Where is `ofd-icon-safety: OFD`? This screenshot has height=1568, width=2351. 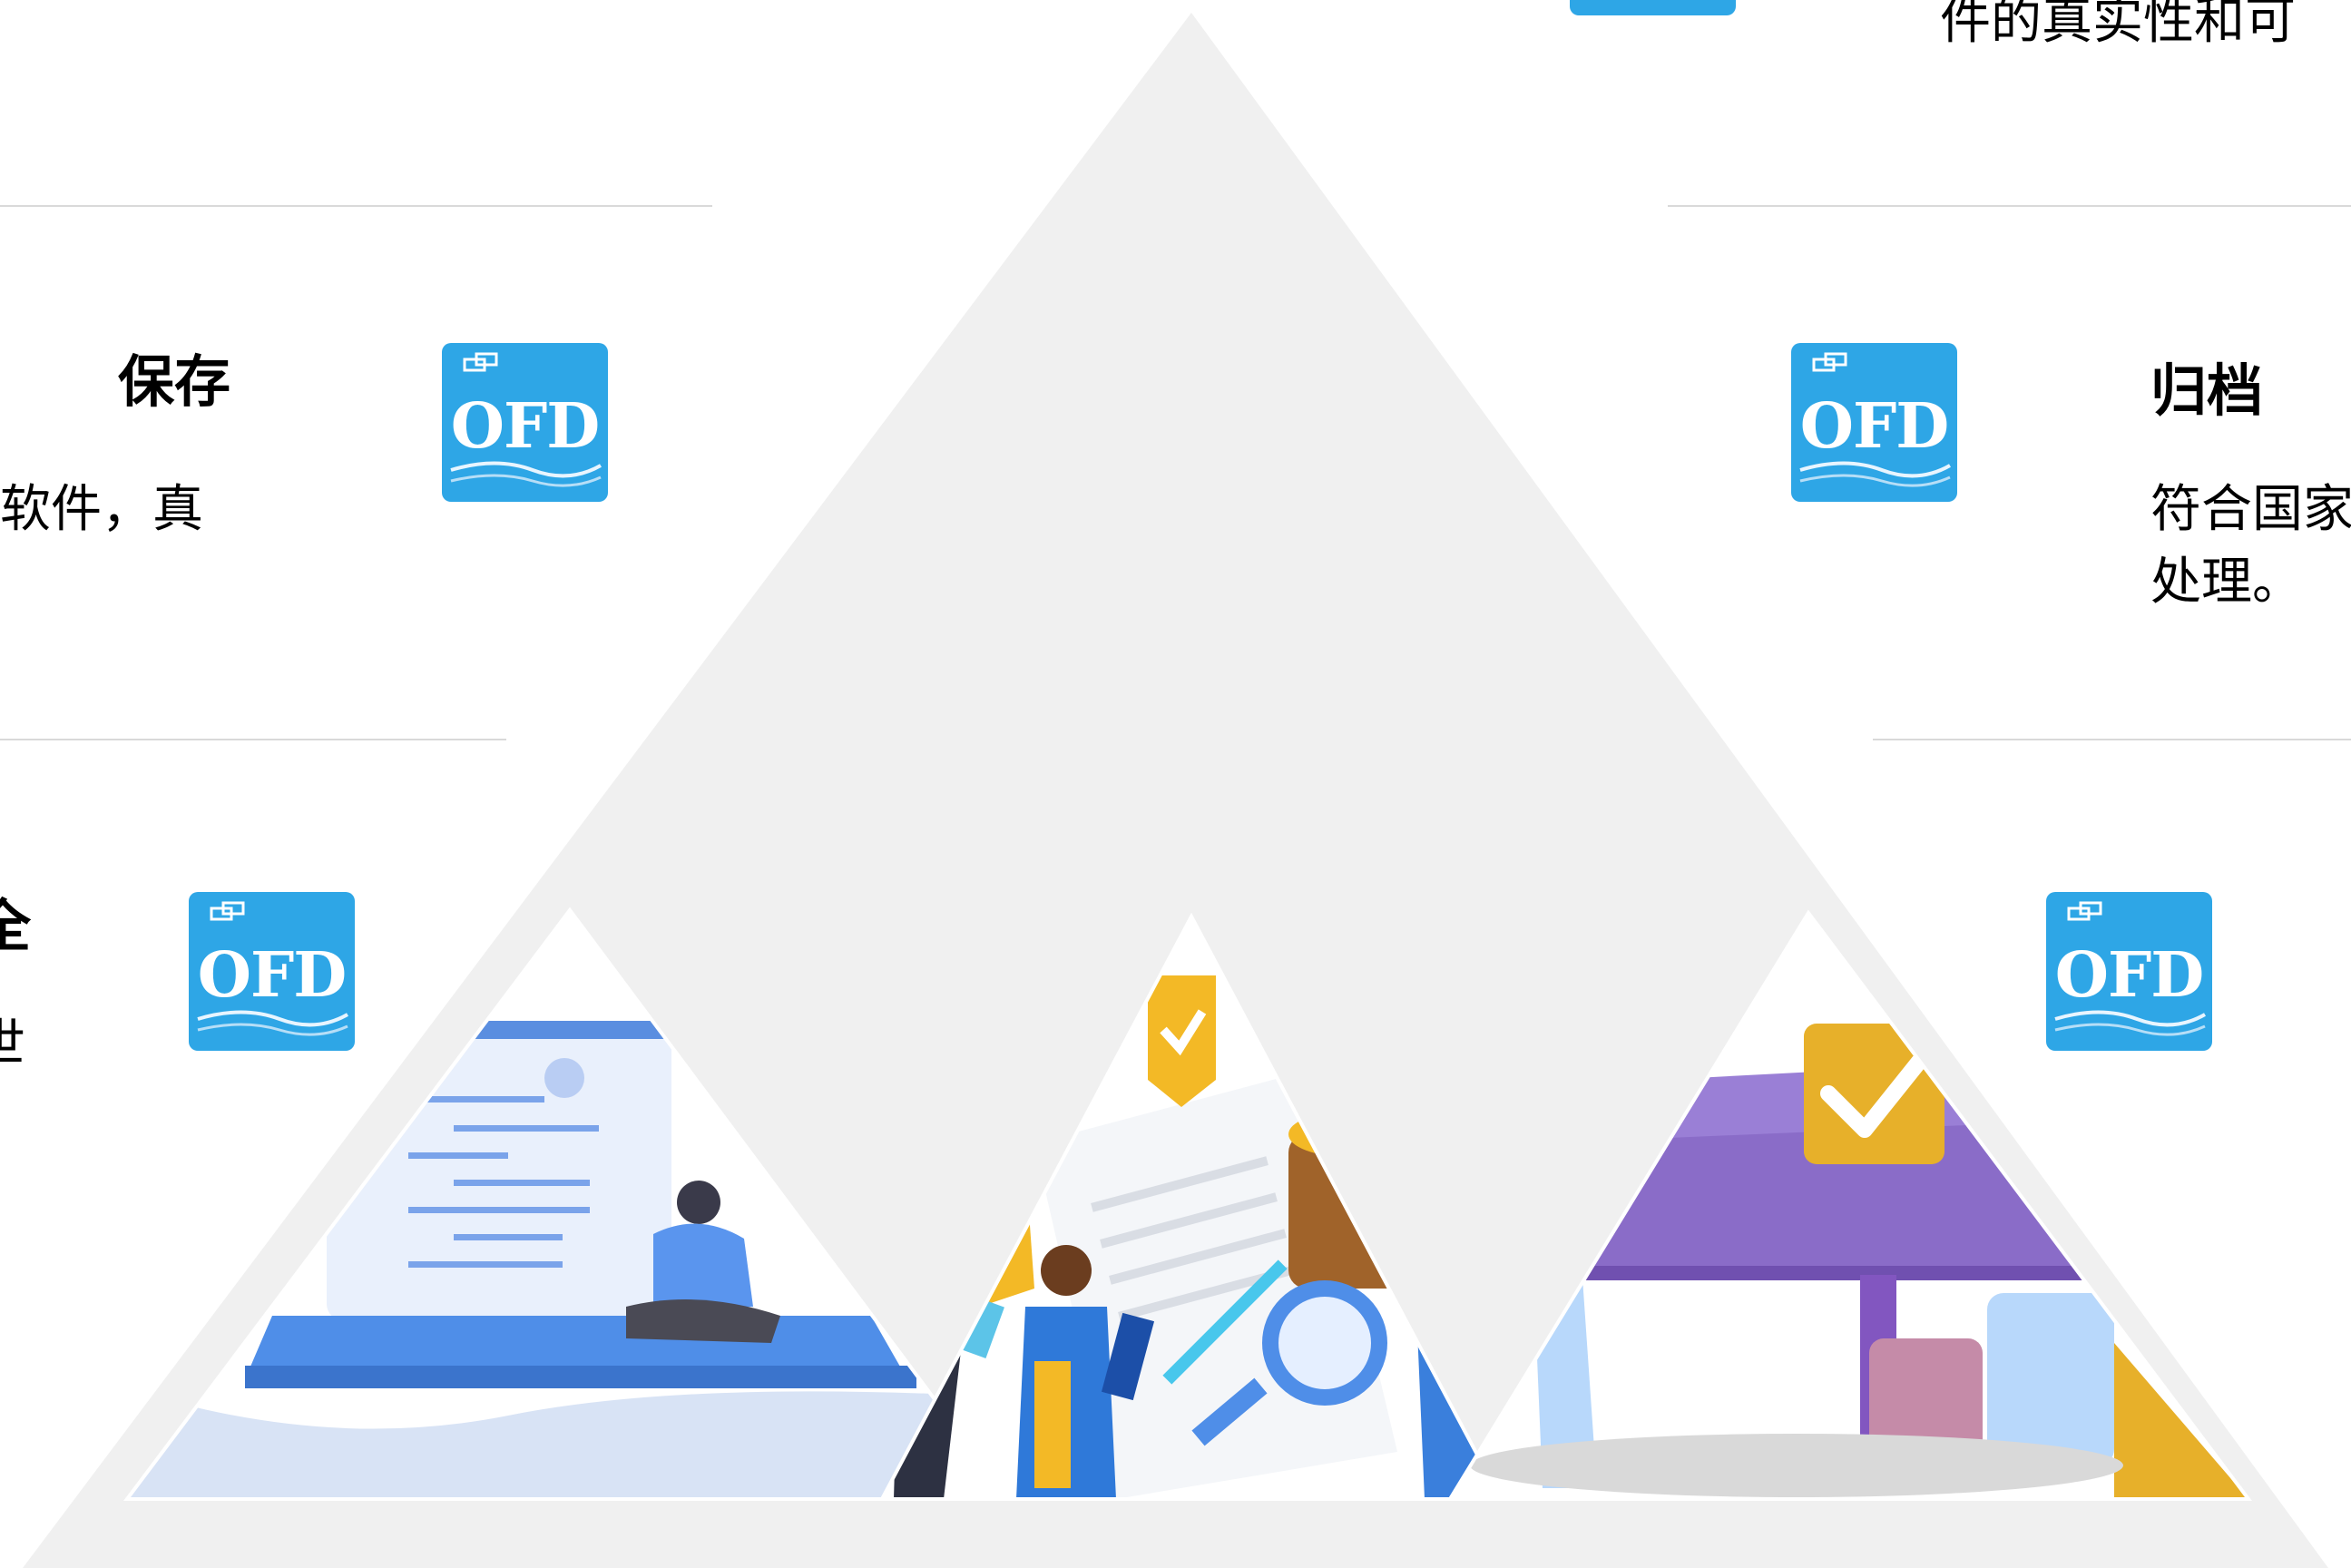 ofd-icon-safety: OFD is located at coordinates (272, 971).